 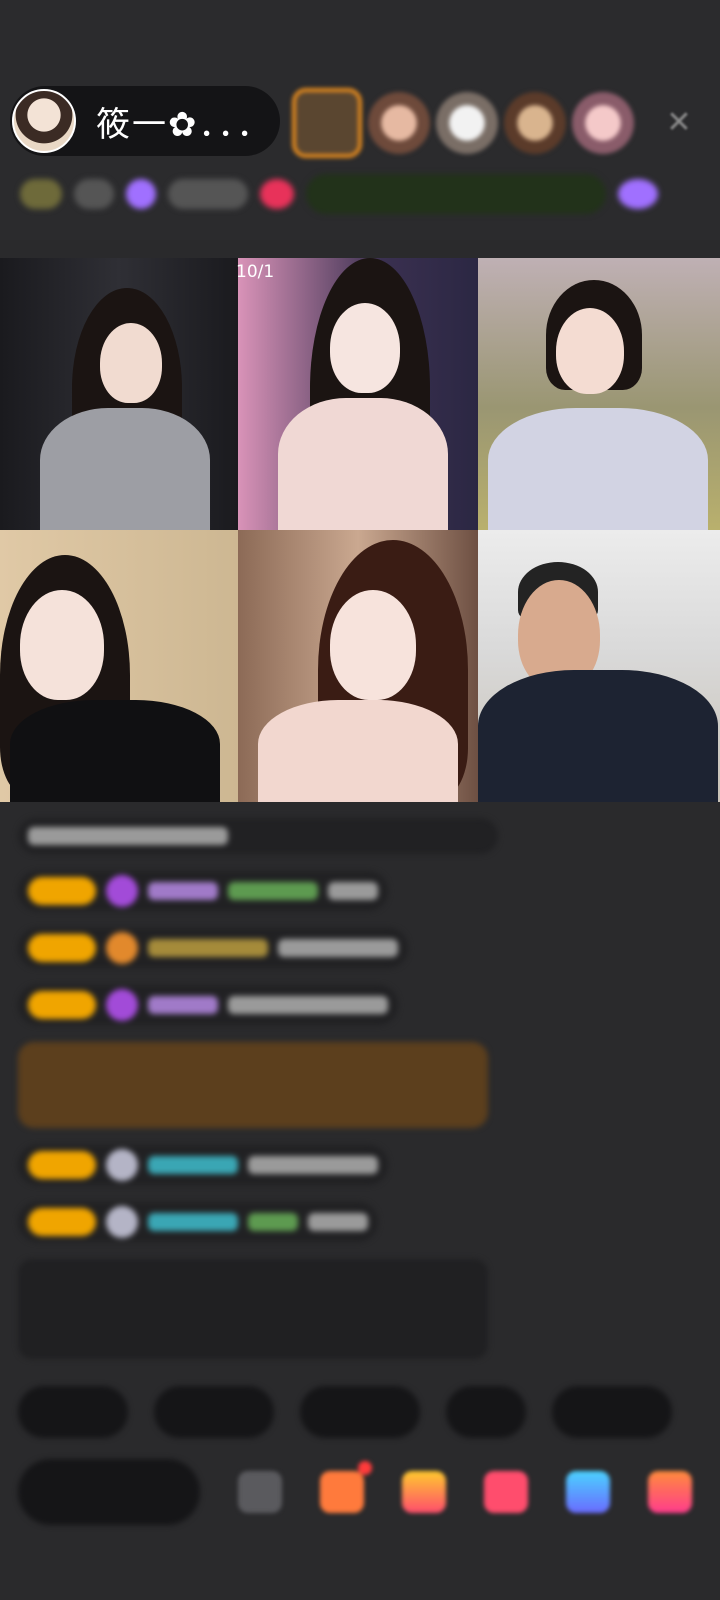 I want to click on gift-message, so click(x=253, y=1085).